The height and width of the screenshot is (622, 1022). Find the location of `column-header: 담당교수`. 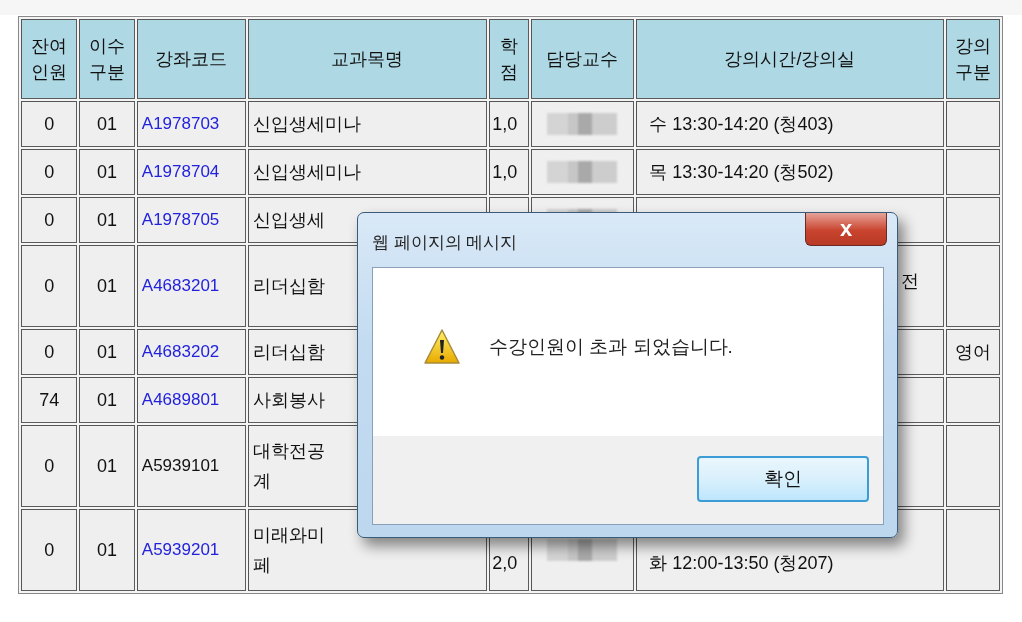

column-header: 담당교수 is located at coordinates (582, 59).